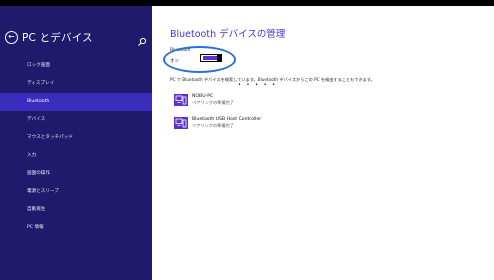  What do you see at coordinates (76, 102) in the screenshot?
I see `sidebar-item-bluetooth: Bluetooth` at bounding box center [76, 102].